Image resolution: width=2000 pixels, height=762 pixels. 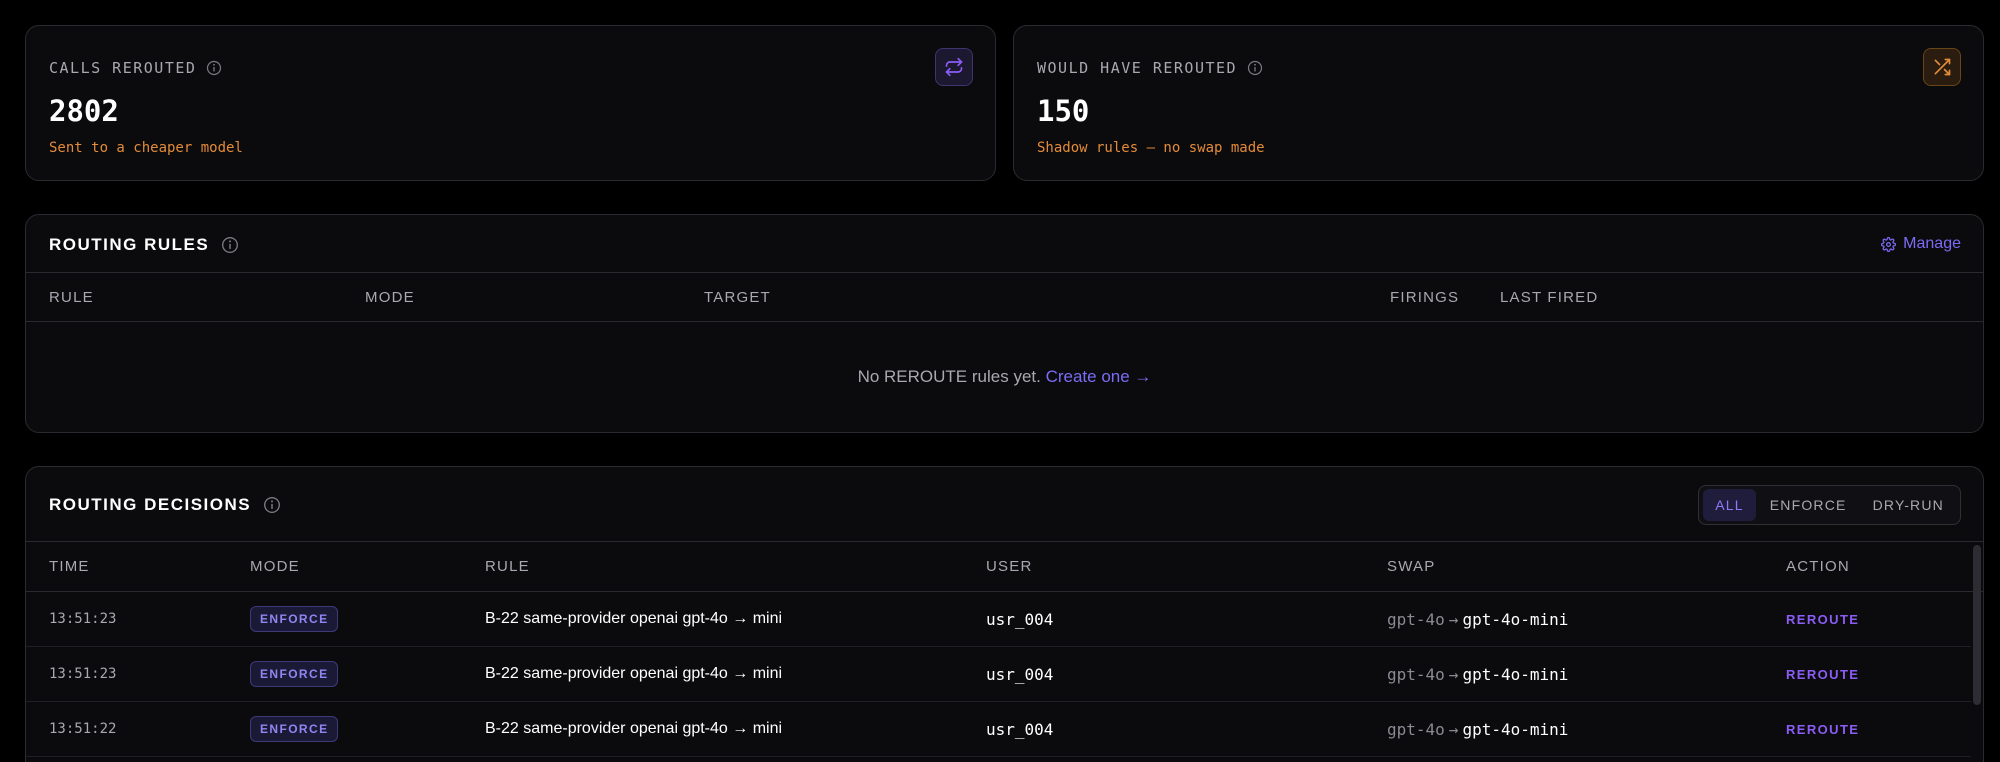 I want to click on col-time: TIME, so click(x=69, y=566).